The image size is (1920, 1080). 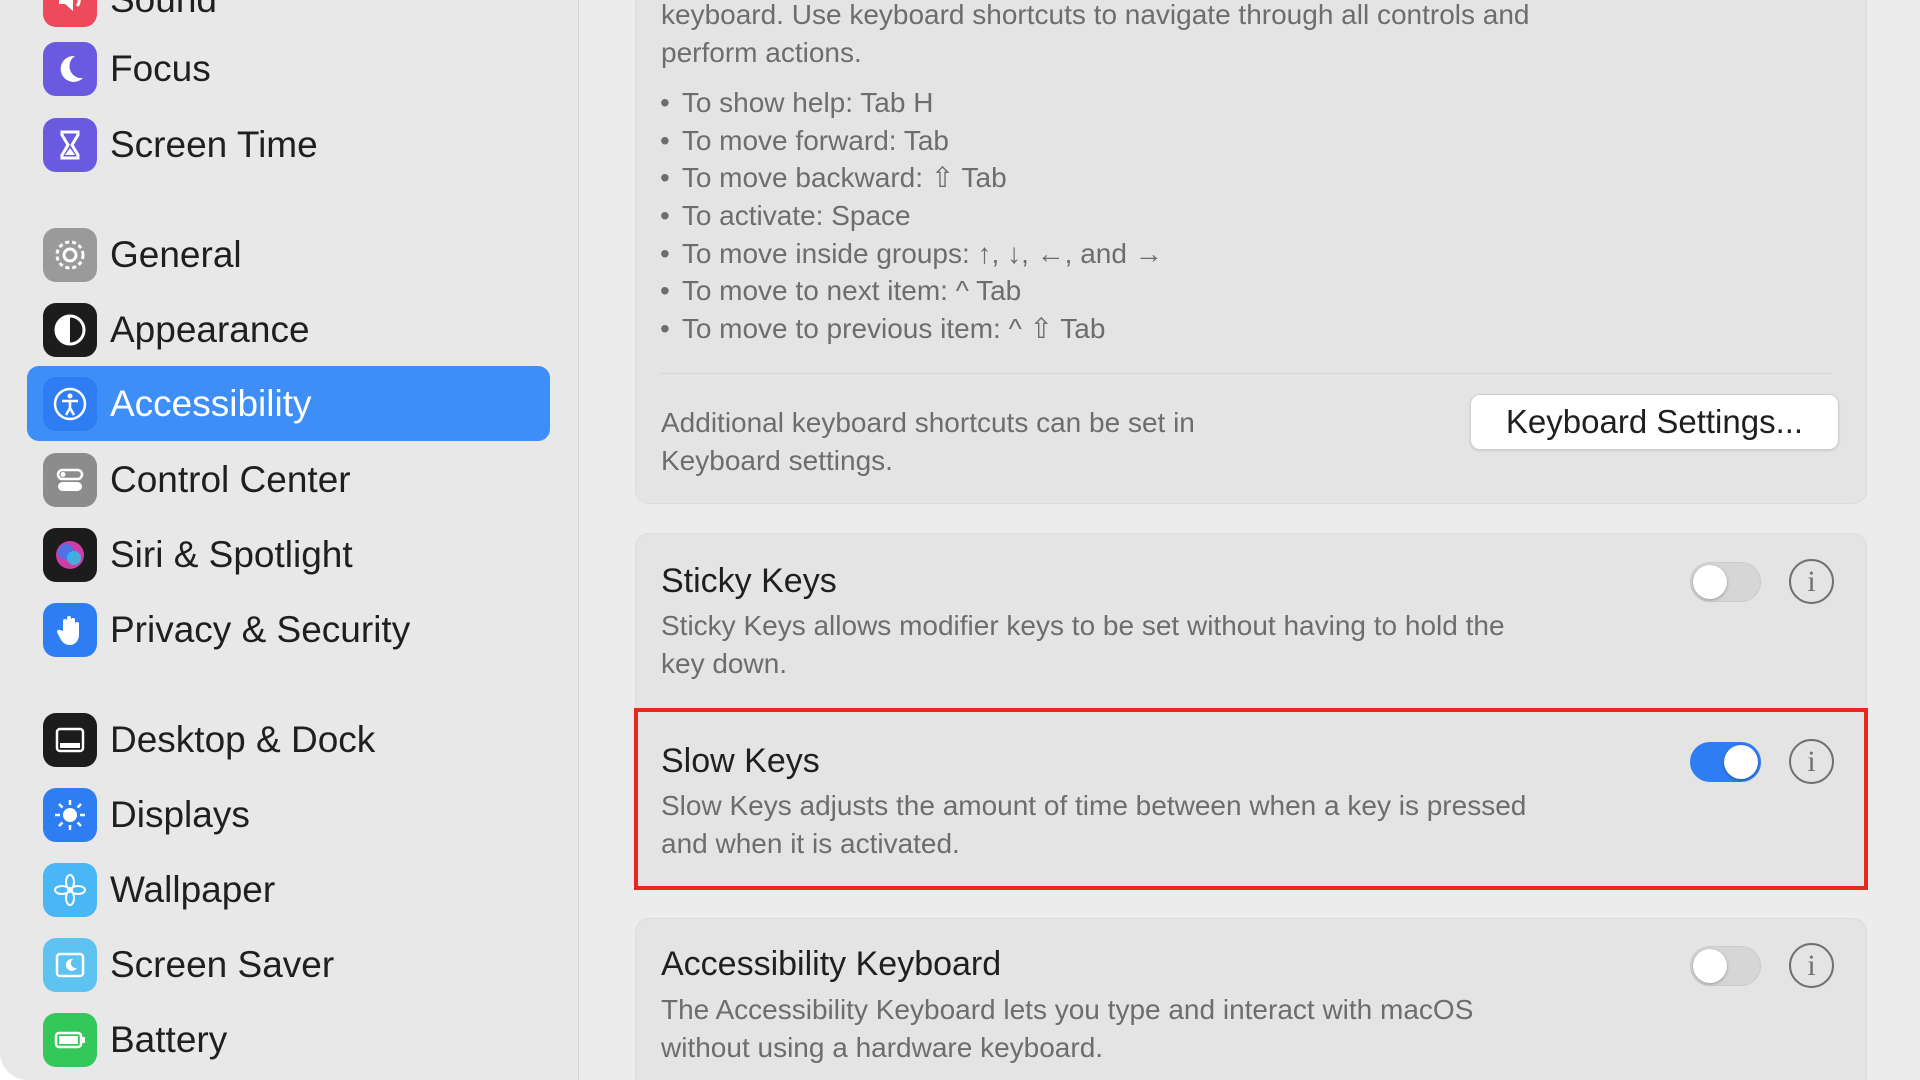 I want to click on sidebar-item-general: General, so click(x=288, y=254).